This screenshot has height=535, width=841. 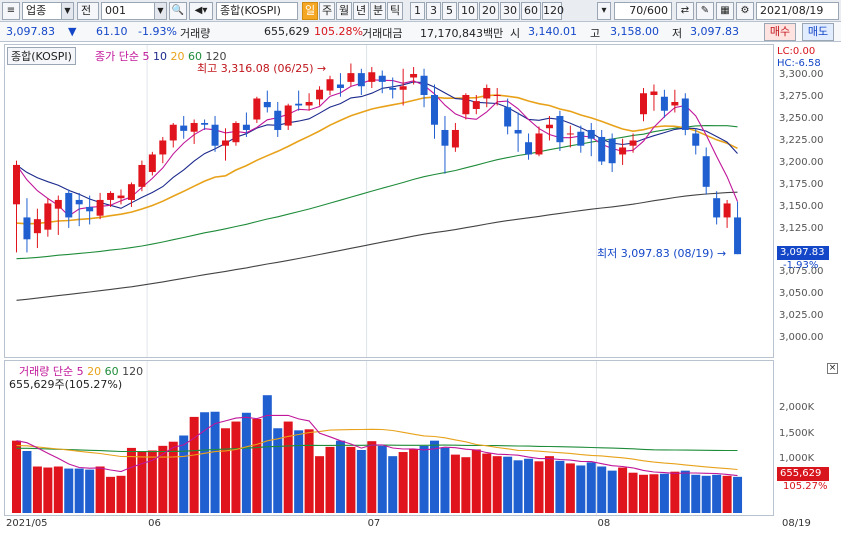 I want to click on index-name-box: 종합(KOSPI), so click(x=41, y=56).